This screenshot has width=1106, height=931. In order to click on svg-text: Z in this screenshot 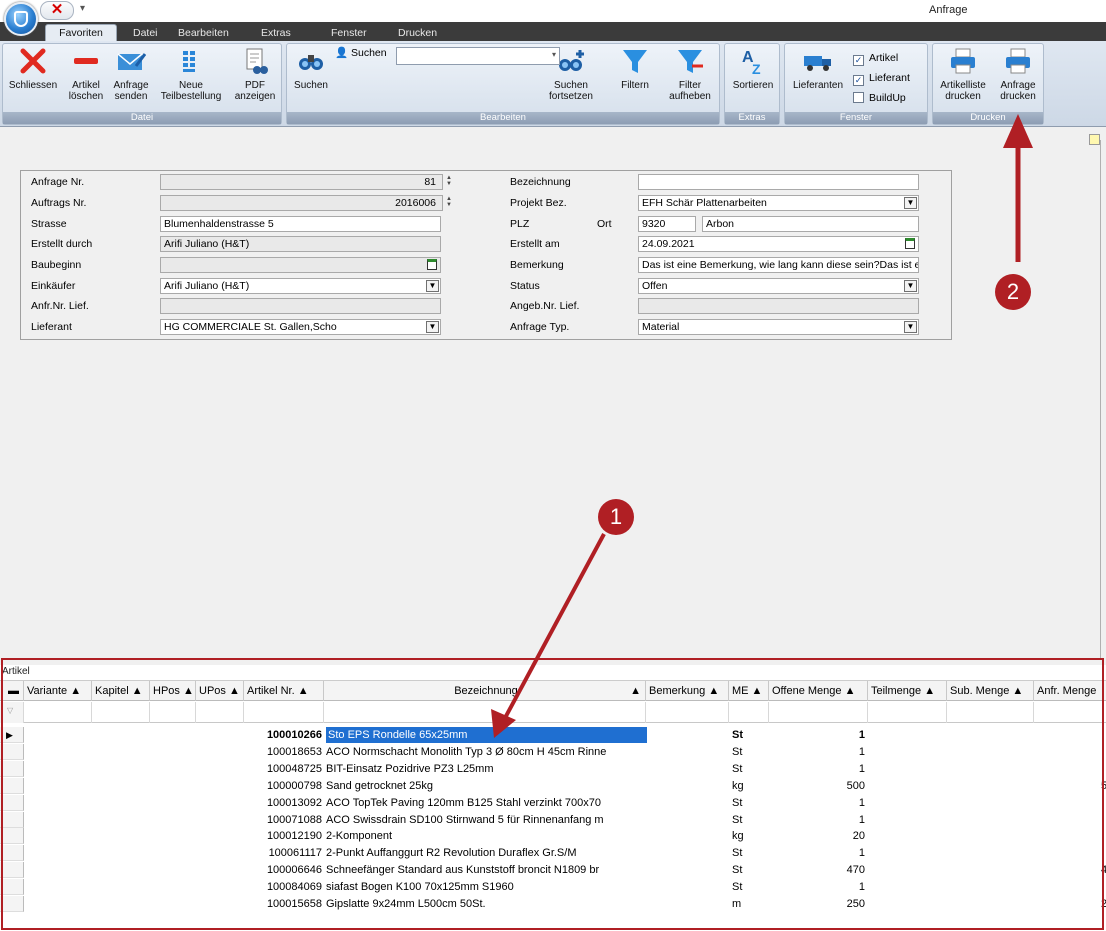, I will do `click(756, 68)`.